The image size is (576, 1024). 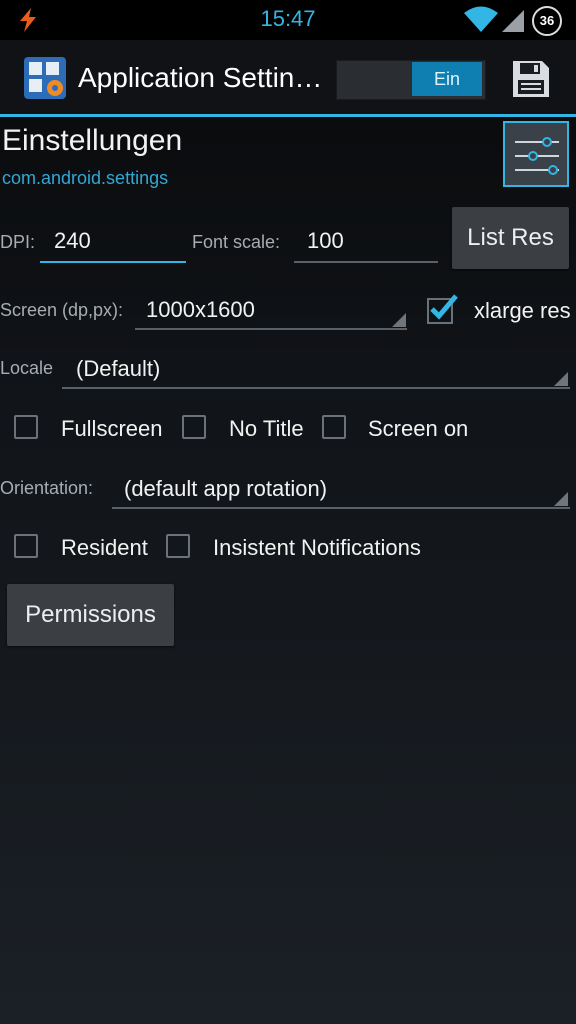 I want to click on insistent-notifications-checkbox, so click(x=178, y=546).